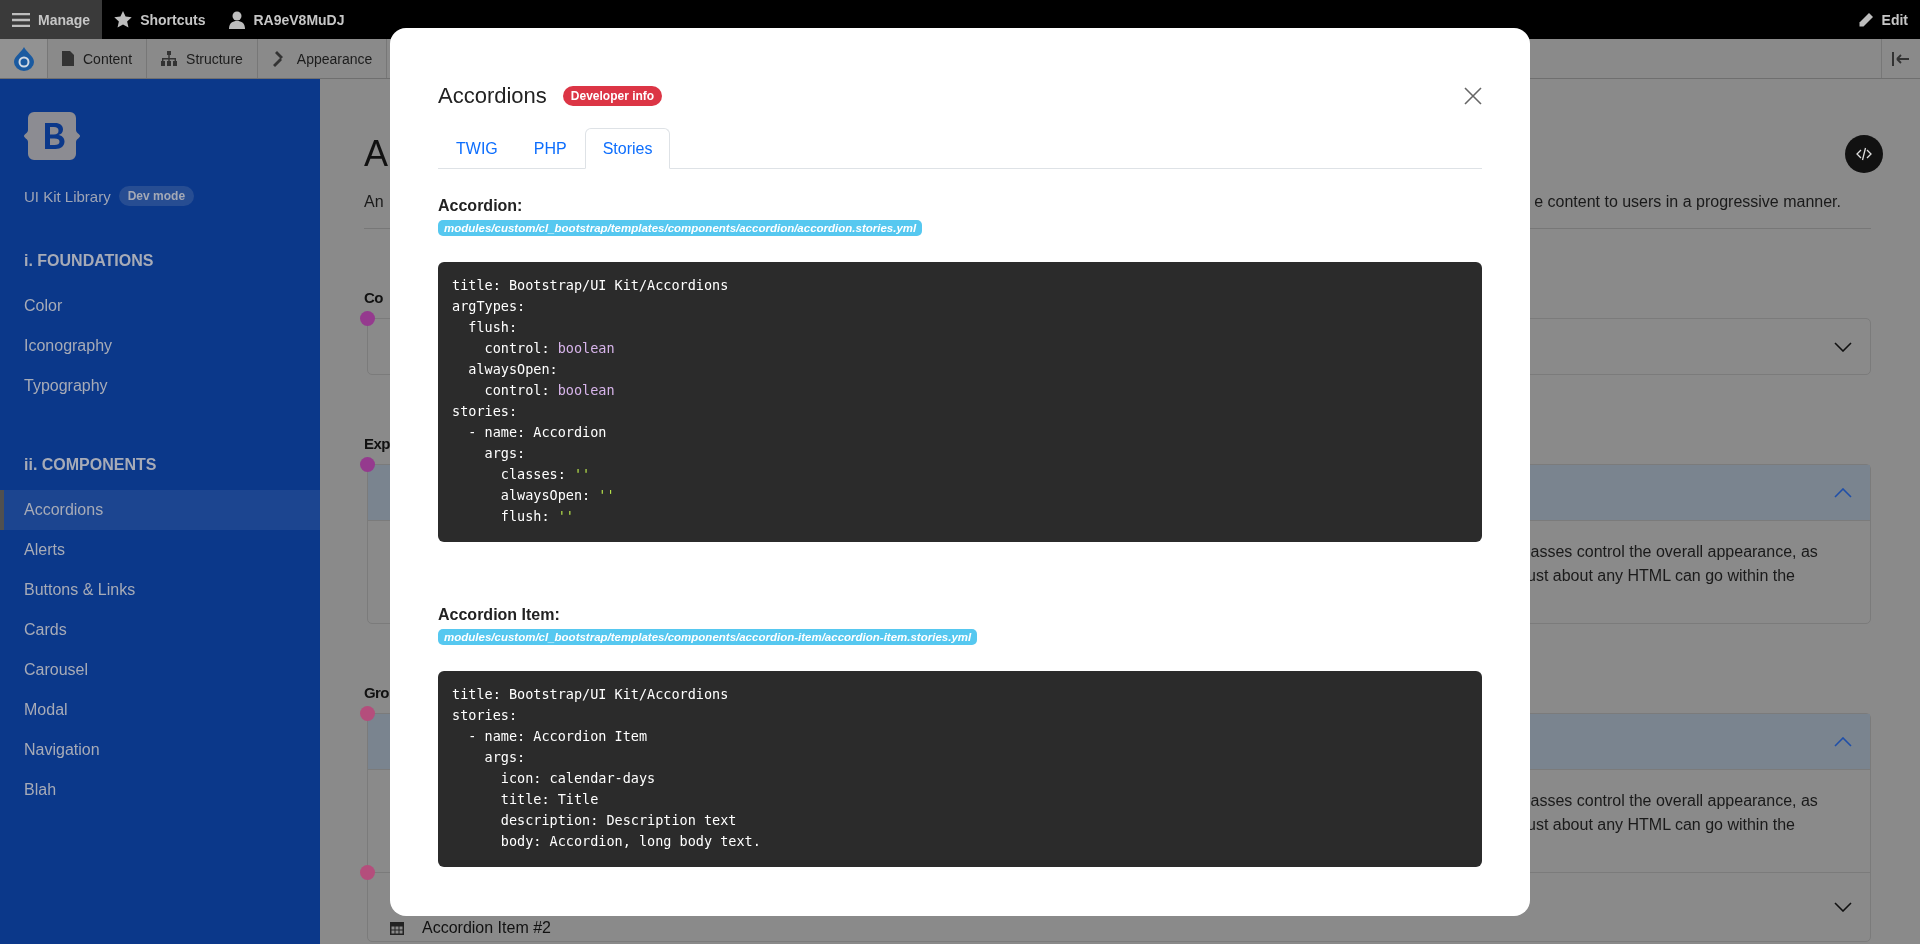  Describe the element at coordinates (549, 799) in the screenshot. I see `code-line: title: Title` at that location.